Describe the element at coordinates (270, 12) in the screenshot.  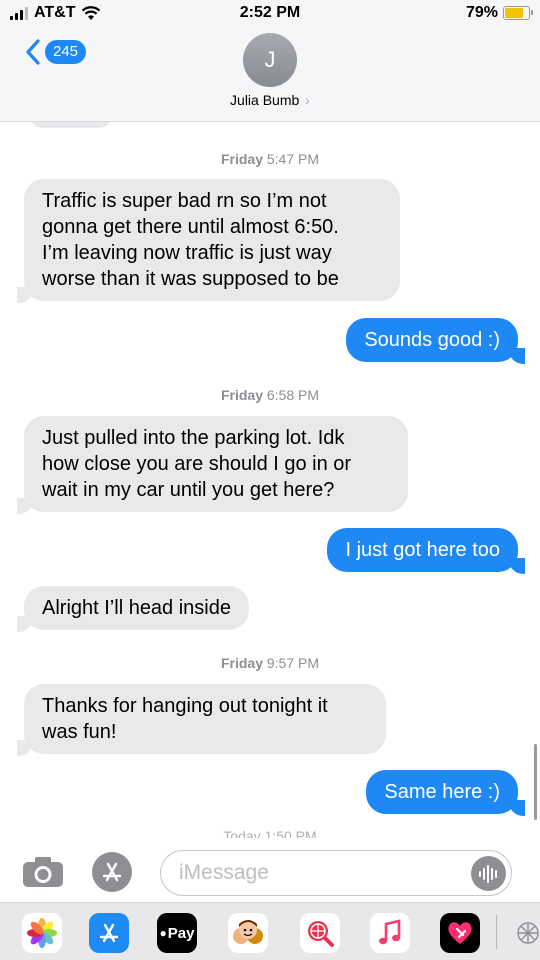
I see `status-time: 2:52 PM` at that location.